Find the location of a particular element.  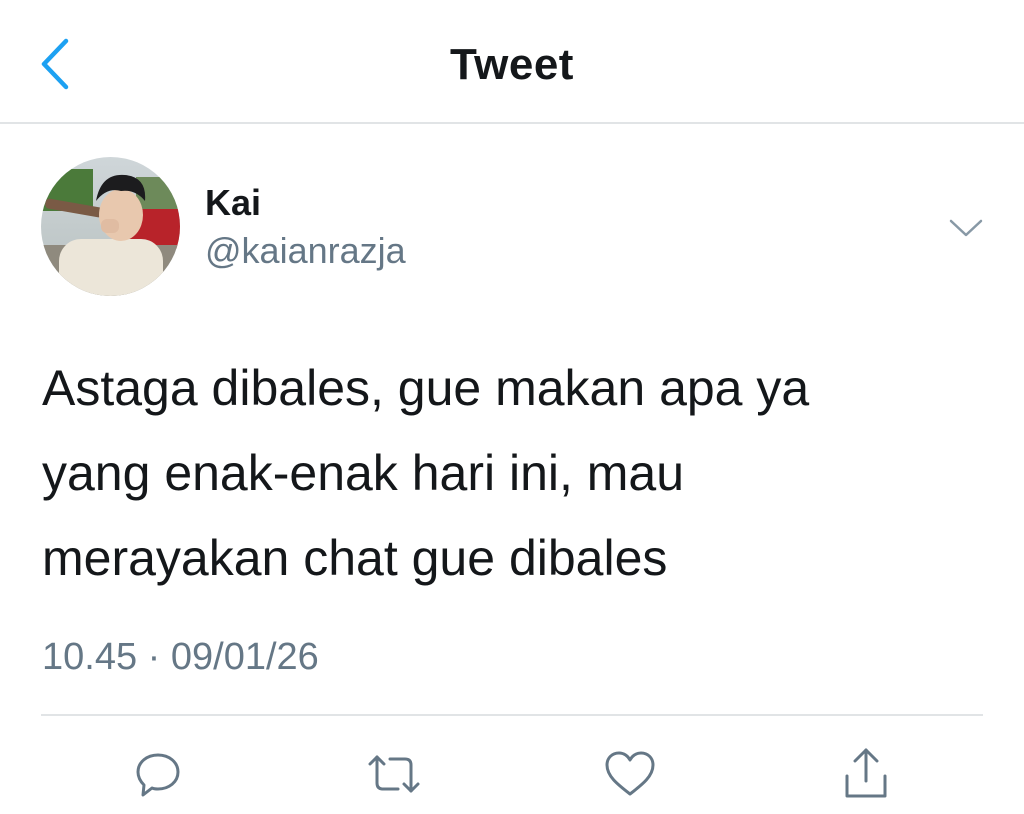

reply-button is located at coordinates (158, 774).